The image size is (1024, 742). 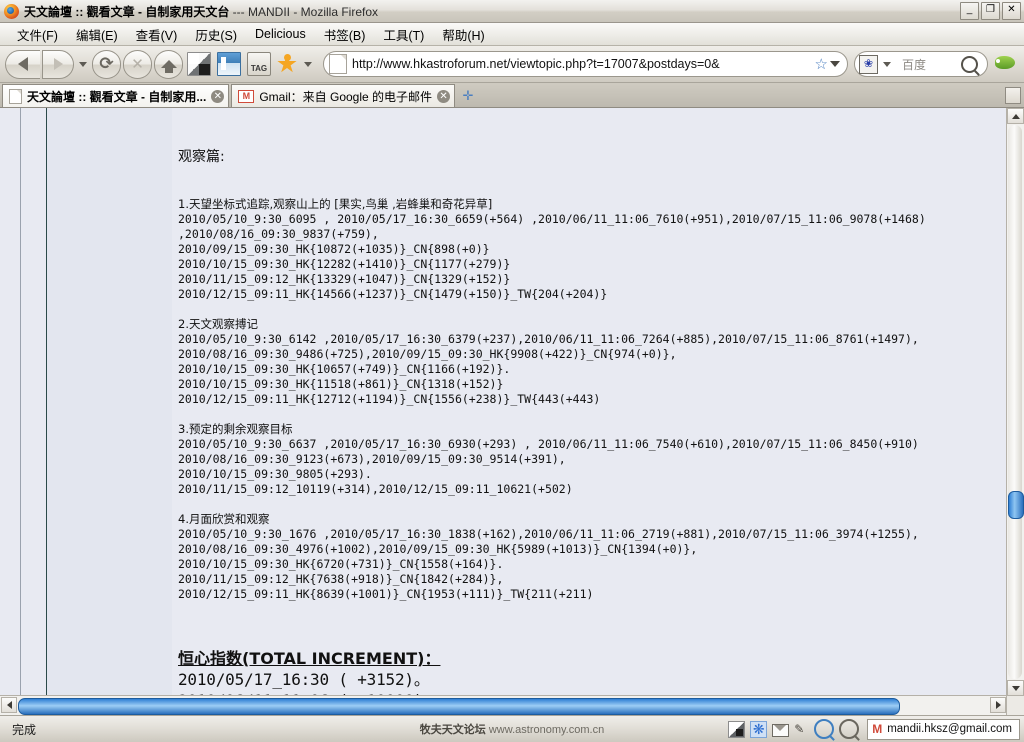 I want to click on vertical-scroll-thumb, so click(x=1016, y=505).